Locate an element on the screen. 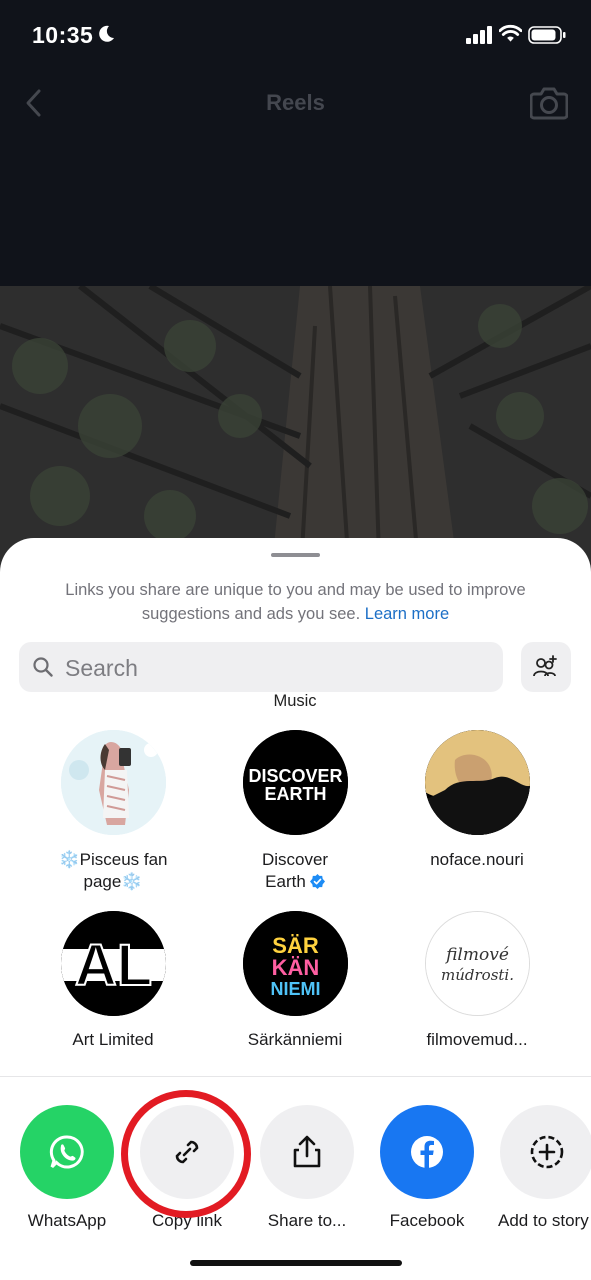 The image size is (591, 1280). page-title: Reels is located at coordinates (295, 102).